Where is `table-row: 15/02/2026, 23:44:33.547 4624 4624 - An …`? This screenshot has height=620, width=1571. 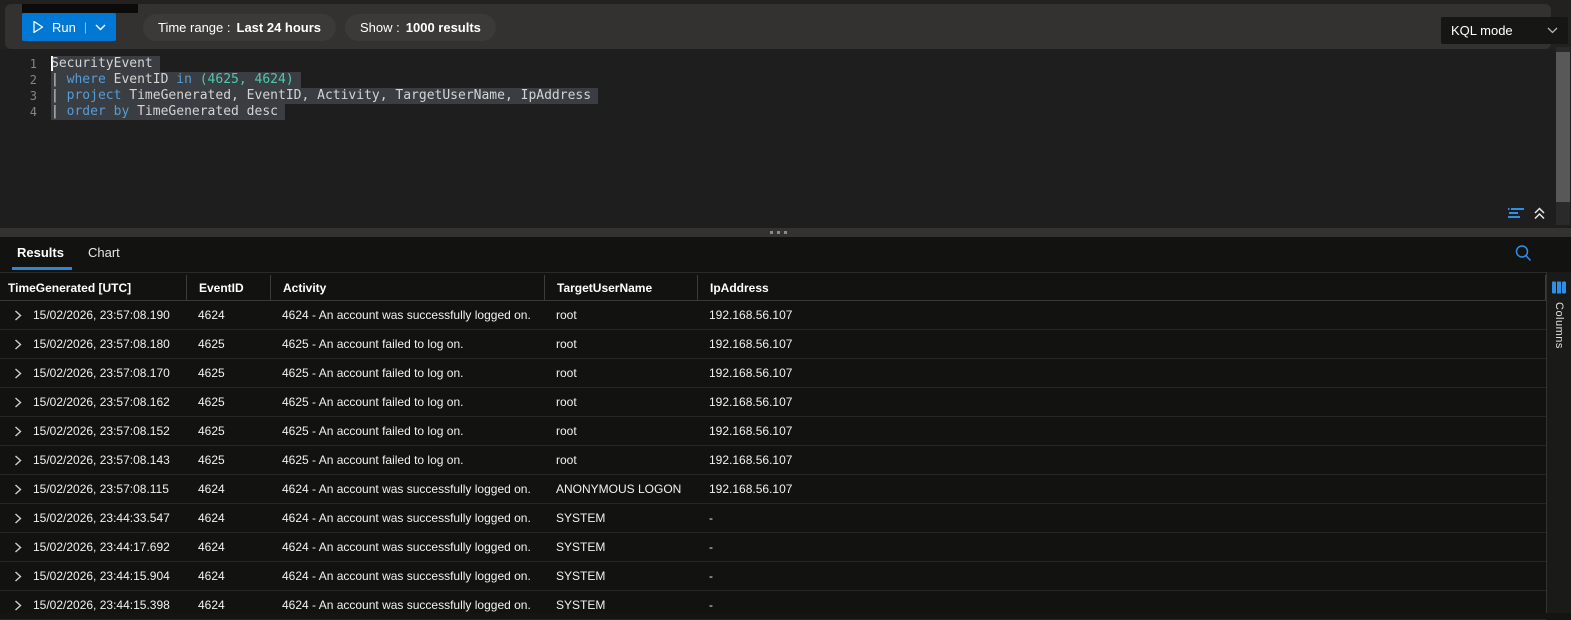
table-row: 15/02/2026, 23:44:33.547 4624 4624 - An … is located at coordinates (773, 518).